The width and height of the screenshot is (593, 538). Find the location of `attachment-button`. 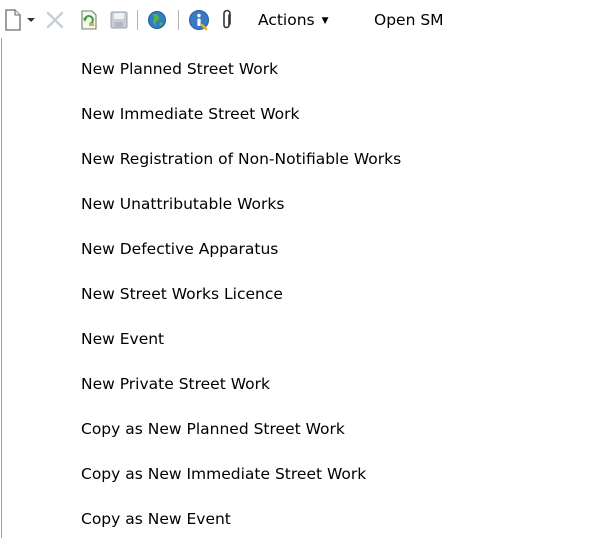

attachment-button is located at coordinates (227, 20).